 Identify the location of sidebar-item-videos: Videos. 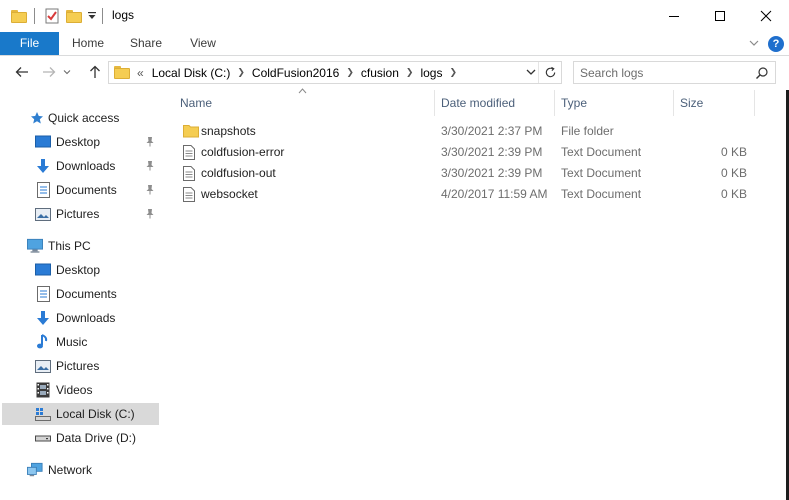
(79, 390).